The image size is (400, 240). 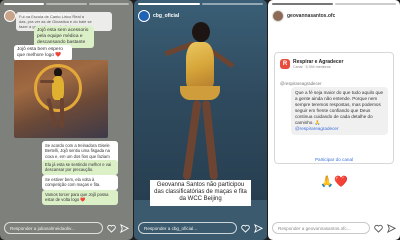 I want to click on channel-subtitle: Canal · 5.394 membros, so click(x=312, y=67).